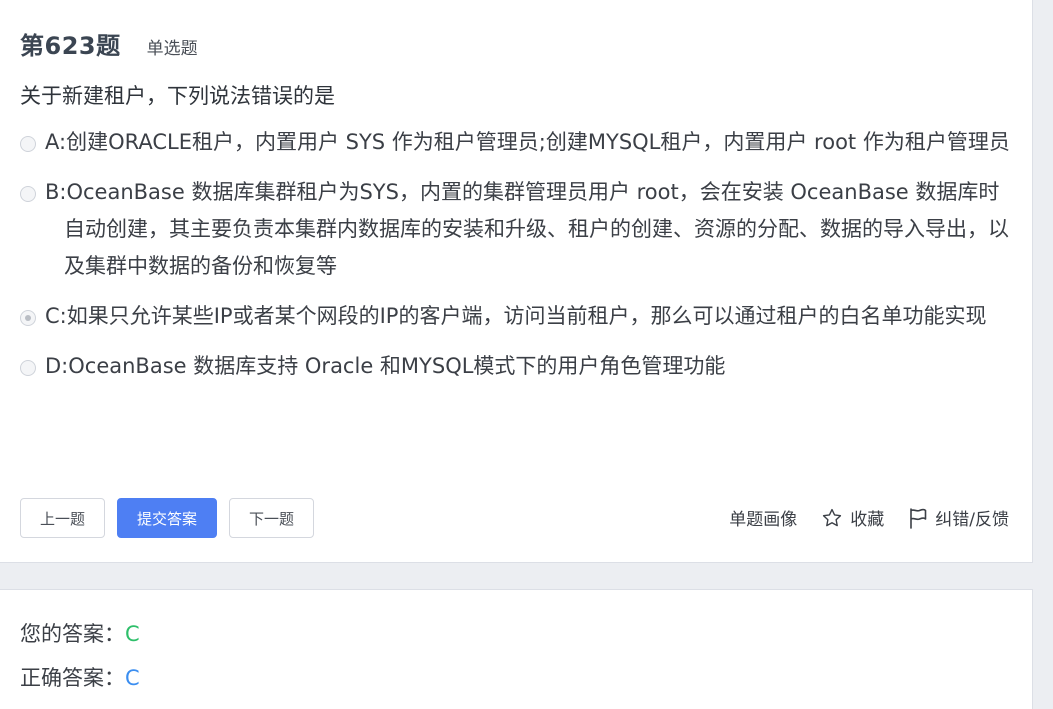 This screenshot has width=1053, height=709. I want to click on your-answer-row: 您的答案：C, so click(80, 633).